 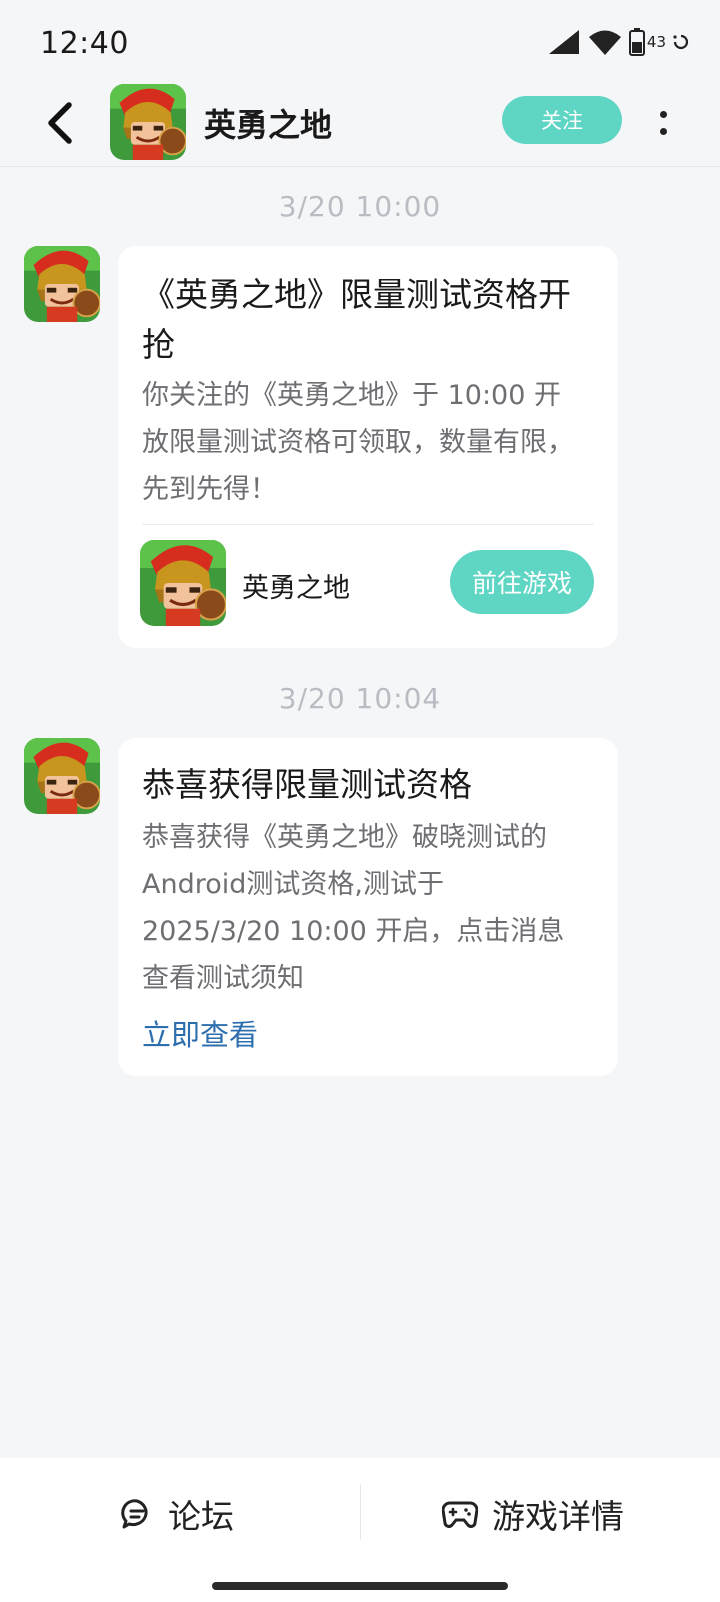 I want to click on game-avatar, so click(x=148, y=122).